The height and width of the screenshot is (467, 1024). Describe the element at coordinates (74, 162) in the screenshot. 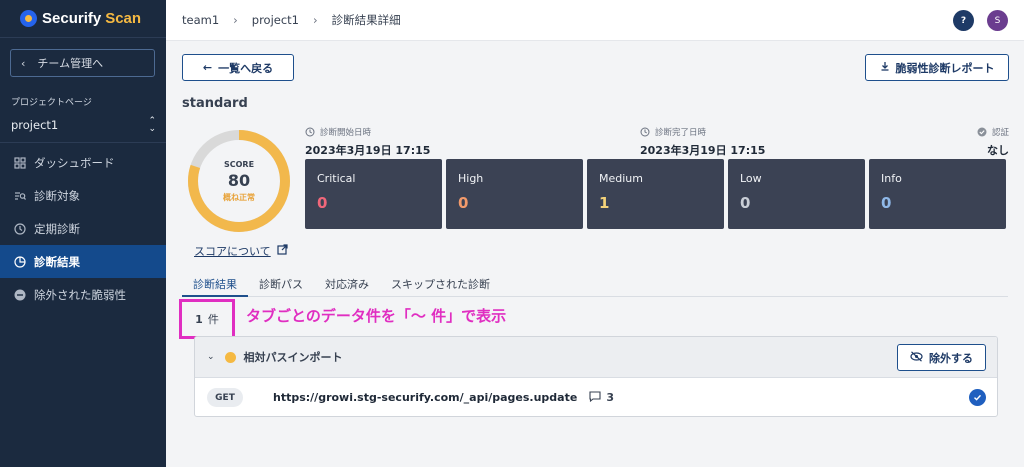

I see `sidebar-item-label: ダッシュボード` at that location.